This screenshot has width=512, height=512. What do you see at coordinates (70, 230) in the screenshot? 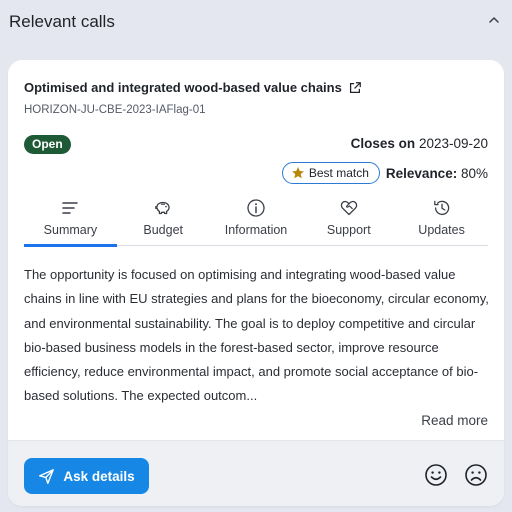
I see `tab-label: Summary` at bounding box center [70, 230].